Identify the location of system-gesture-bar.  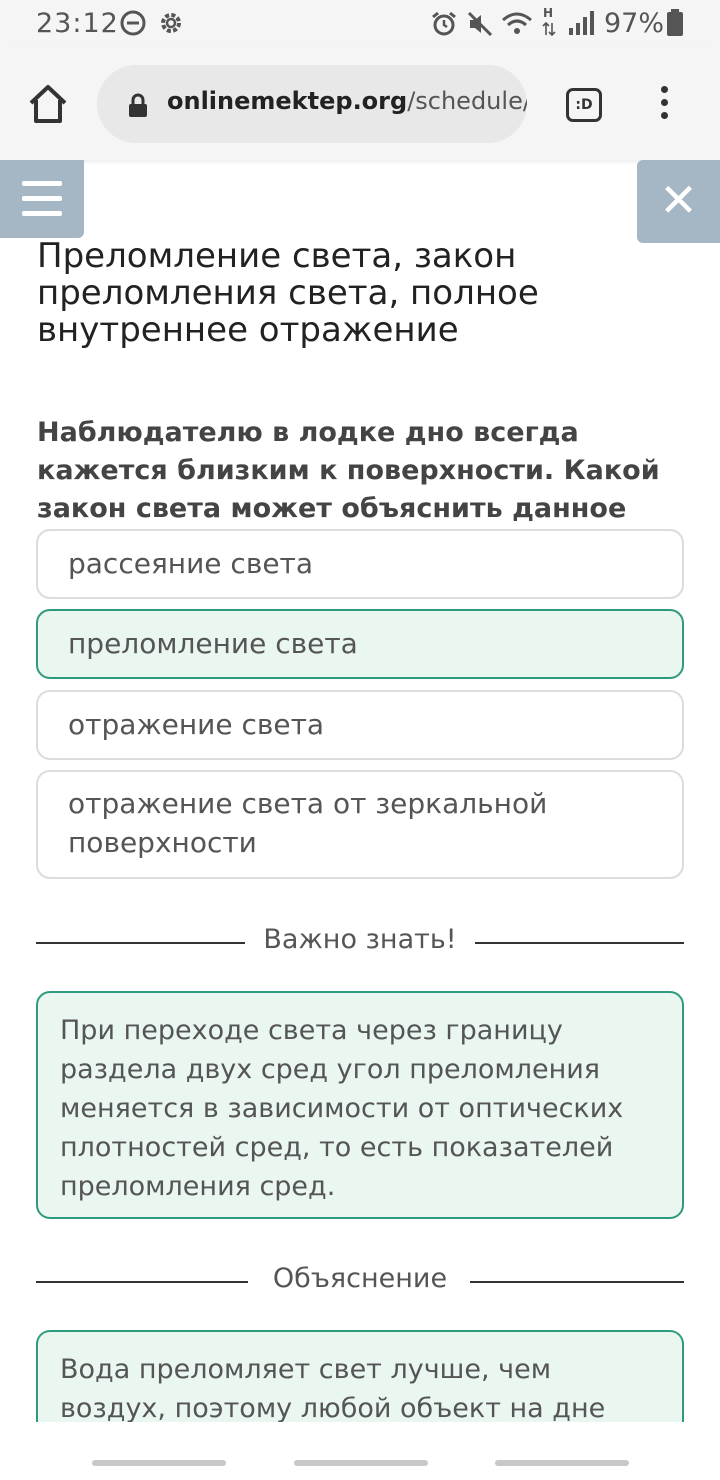
(360, 1451).